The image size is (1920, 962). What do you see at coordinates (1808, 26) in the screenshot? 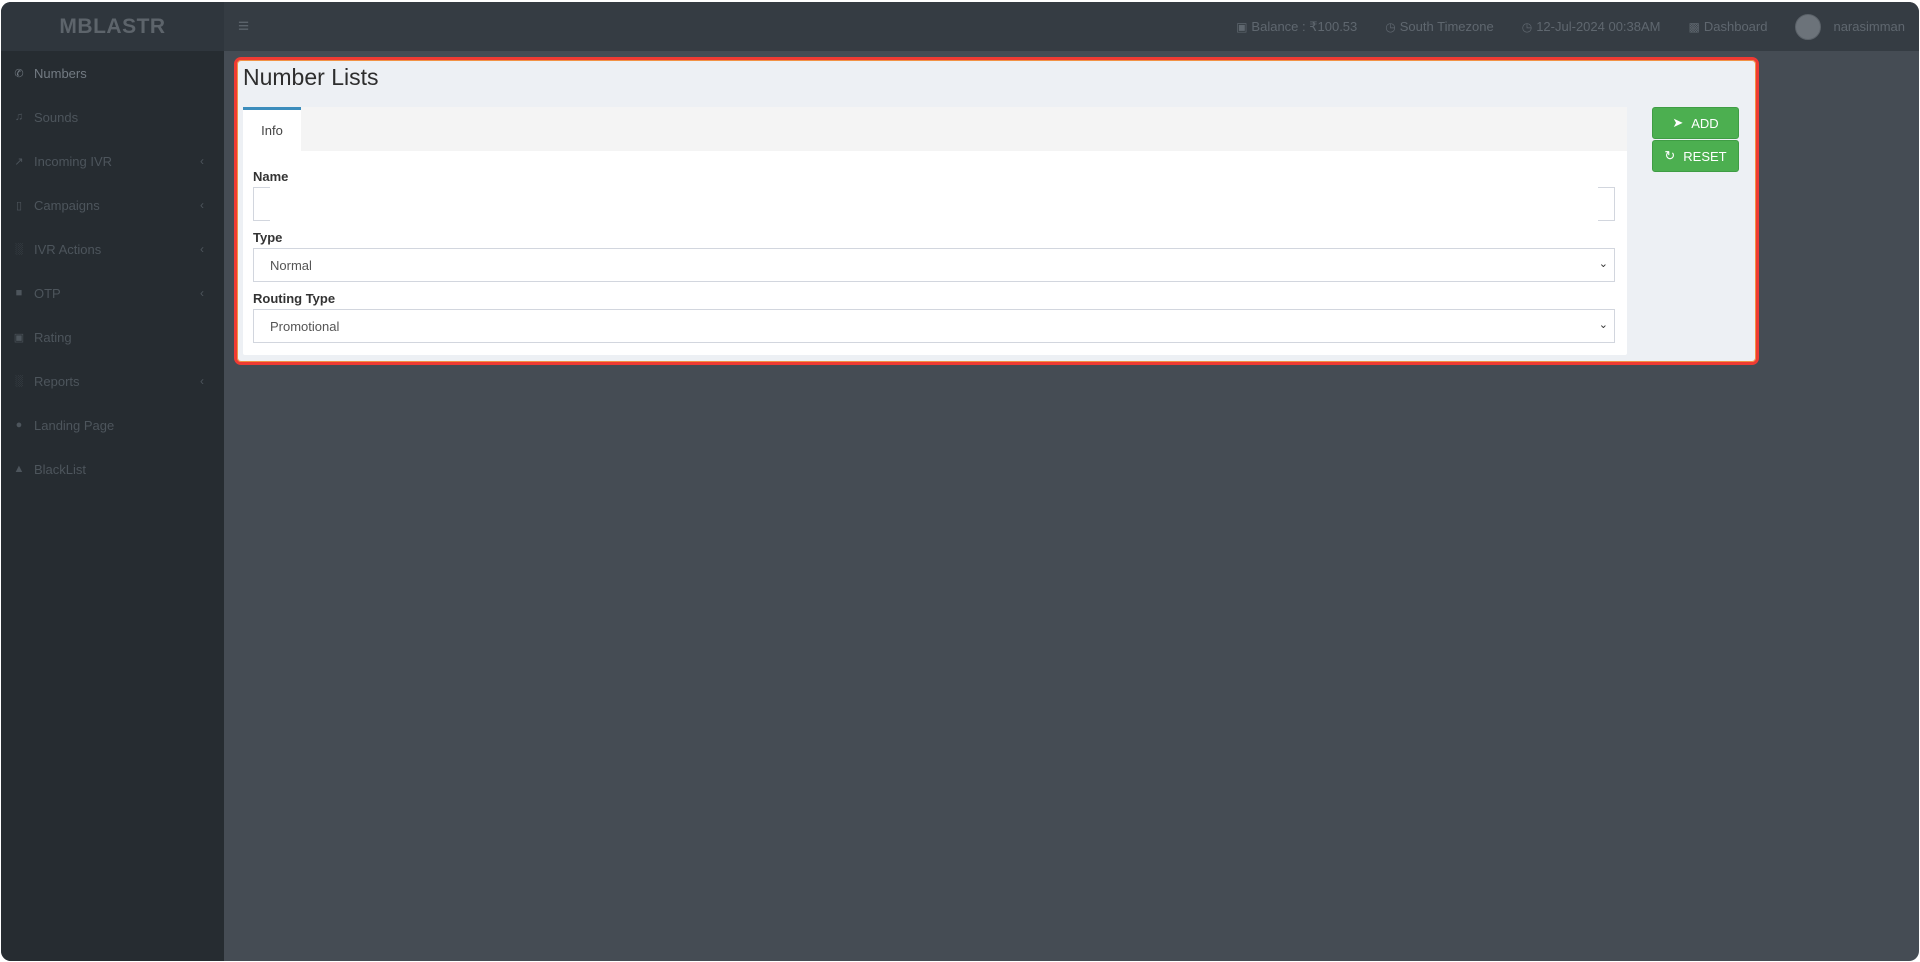
I see `avatar` at bounding box center [1808, 26].